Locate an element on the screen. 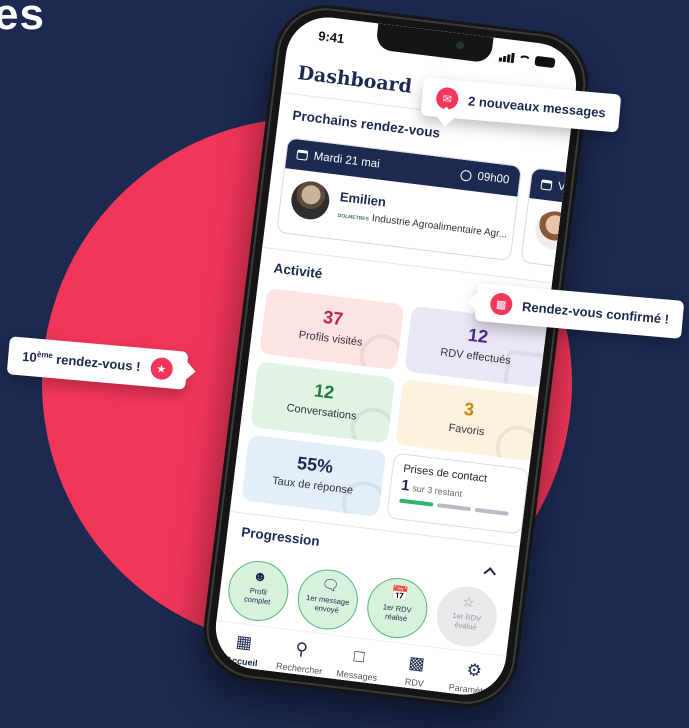 This screenshot has height=728, width=689. appointment-date: Ve is located at coordinates (564, 187).